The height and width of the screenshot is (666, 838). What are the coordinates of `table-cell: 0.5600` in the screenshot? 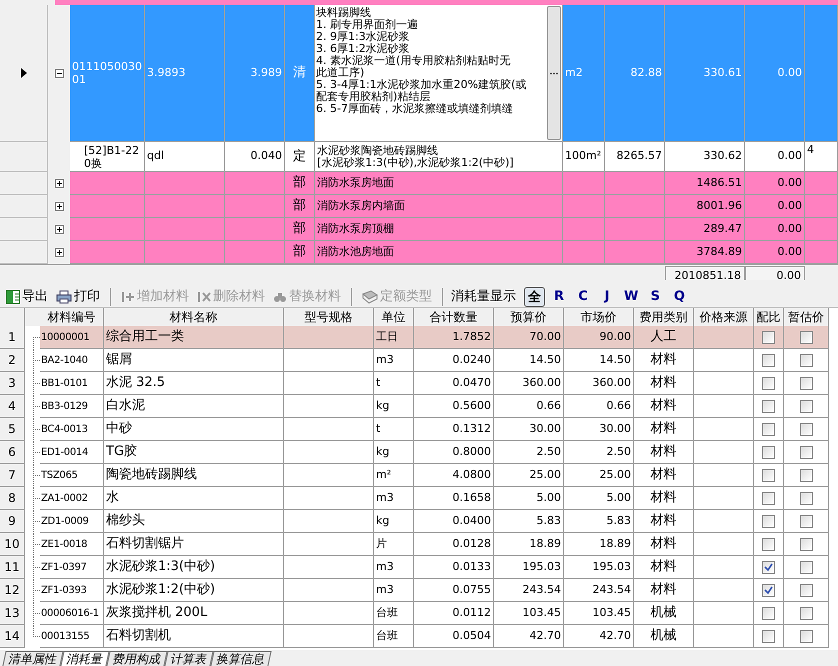 It's located at (454, 406).